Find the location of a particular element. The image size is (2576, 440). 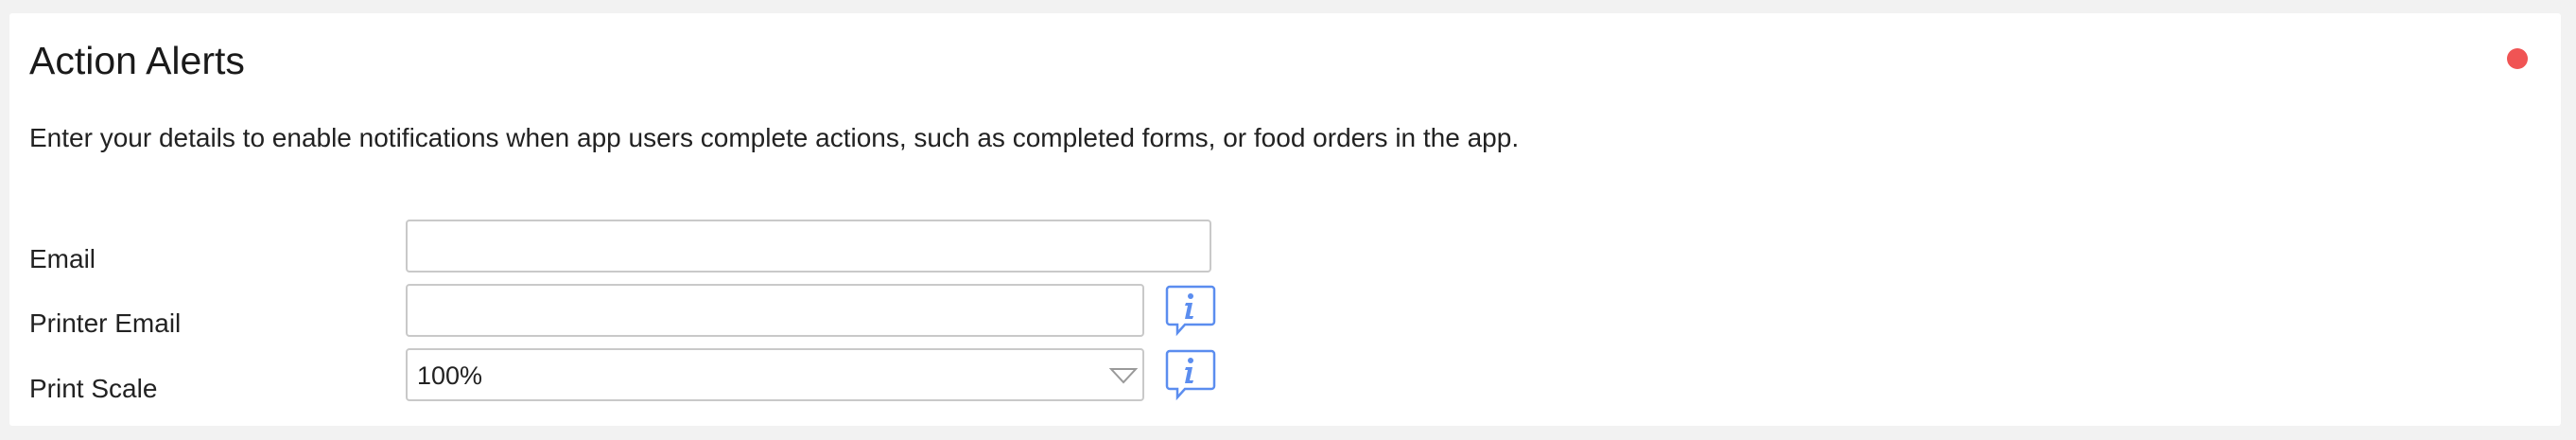

panel-title: Action Alerts is located at coordinates (137, 61).